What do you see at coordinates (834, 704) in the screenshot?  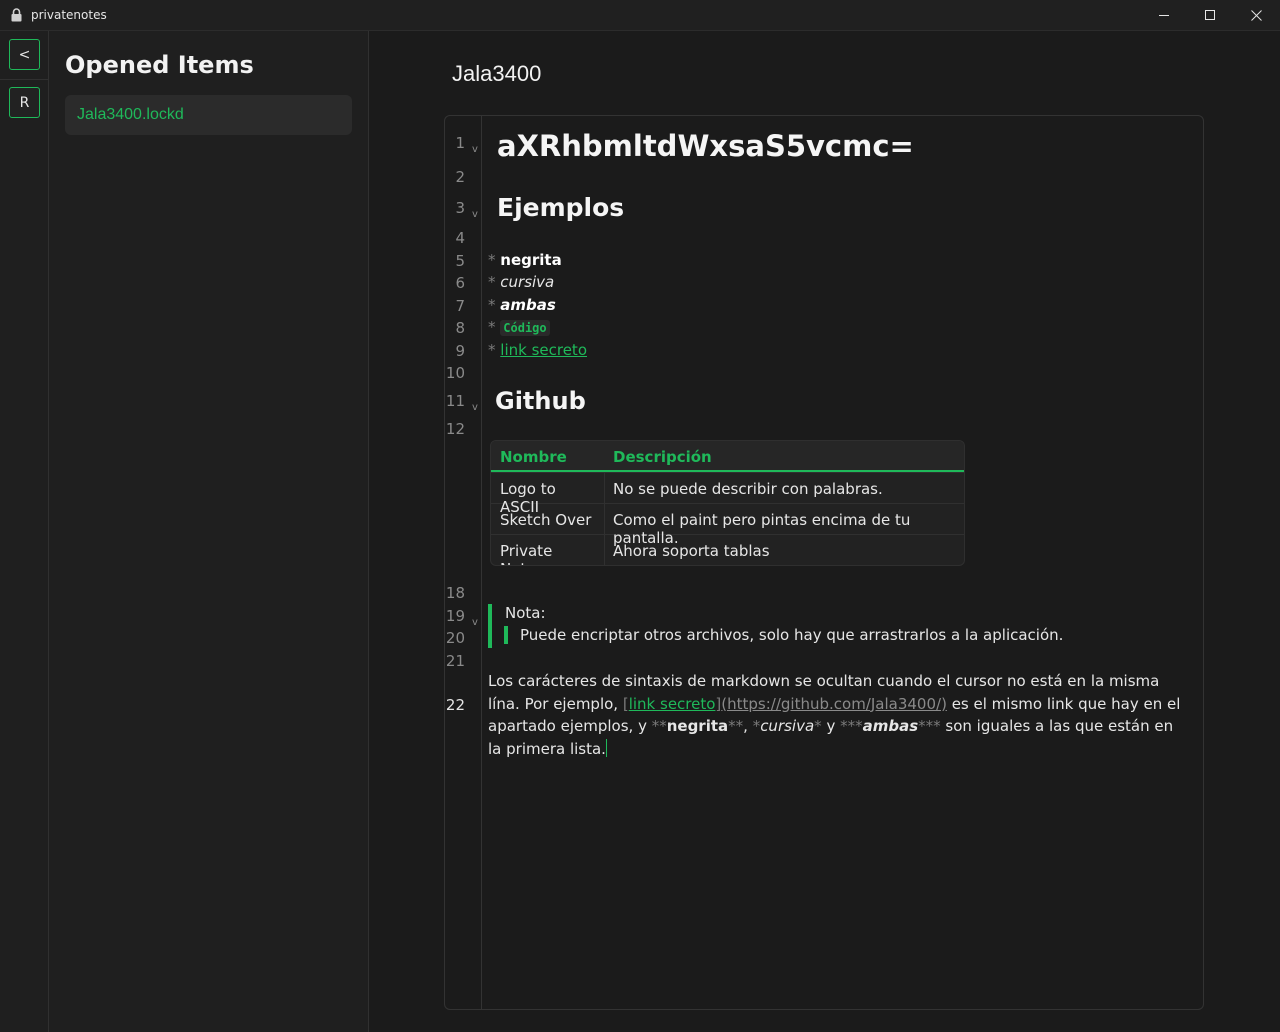 I see `link-url: (https://github.com/Jala3400/)` at bounding box center [834, 704].